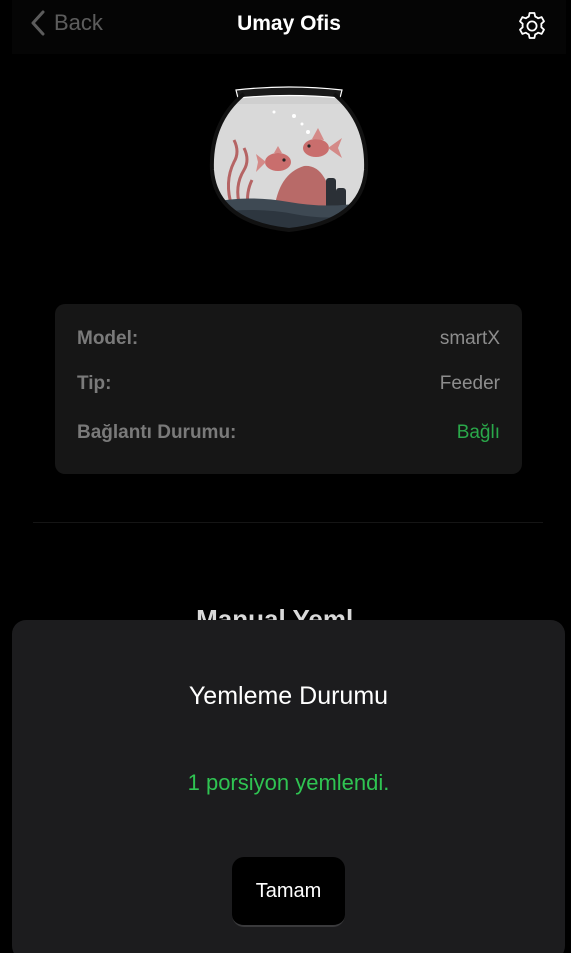 The height and width of the screenshot is (953, 571). I want to click on divider, so click(288, 522).